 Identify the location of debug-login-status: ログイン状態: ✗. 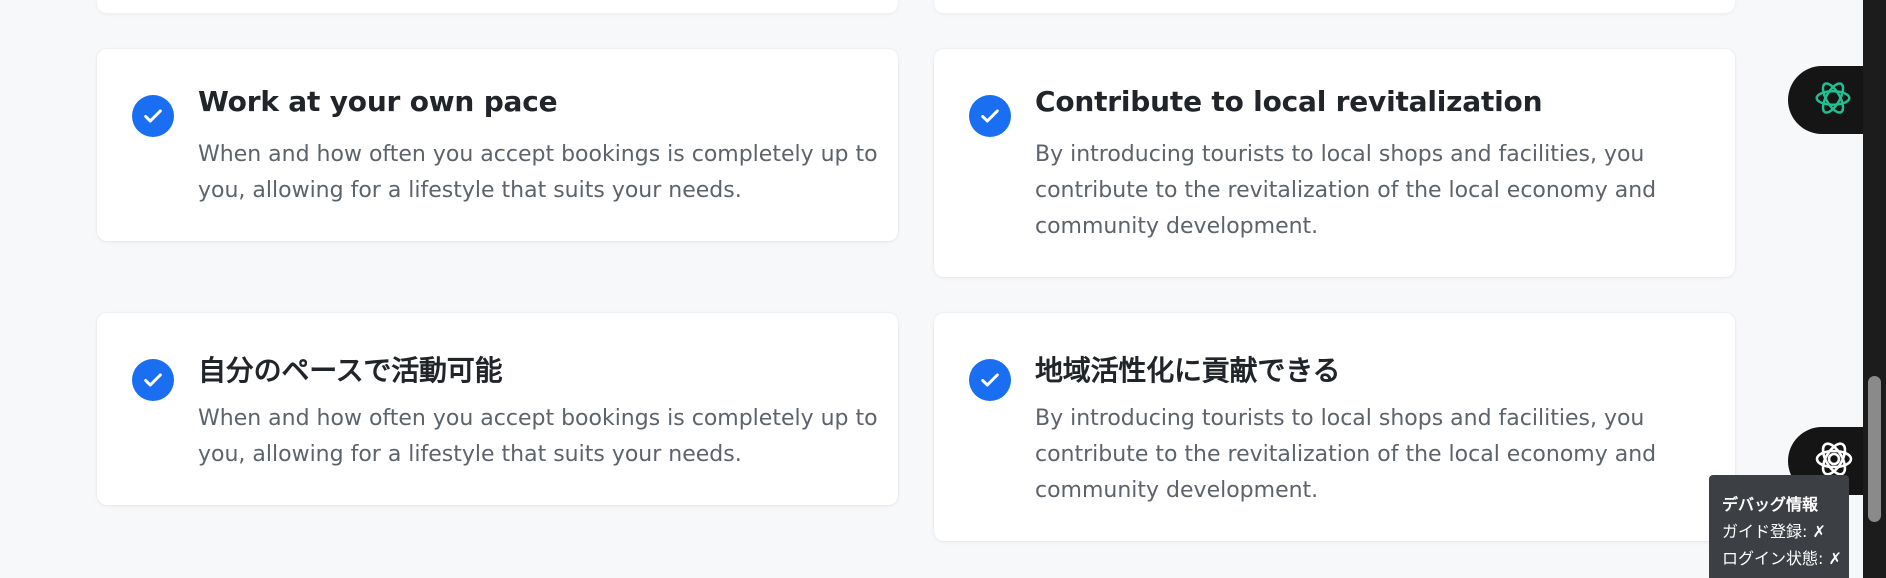
(1782, 558).